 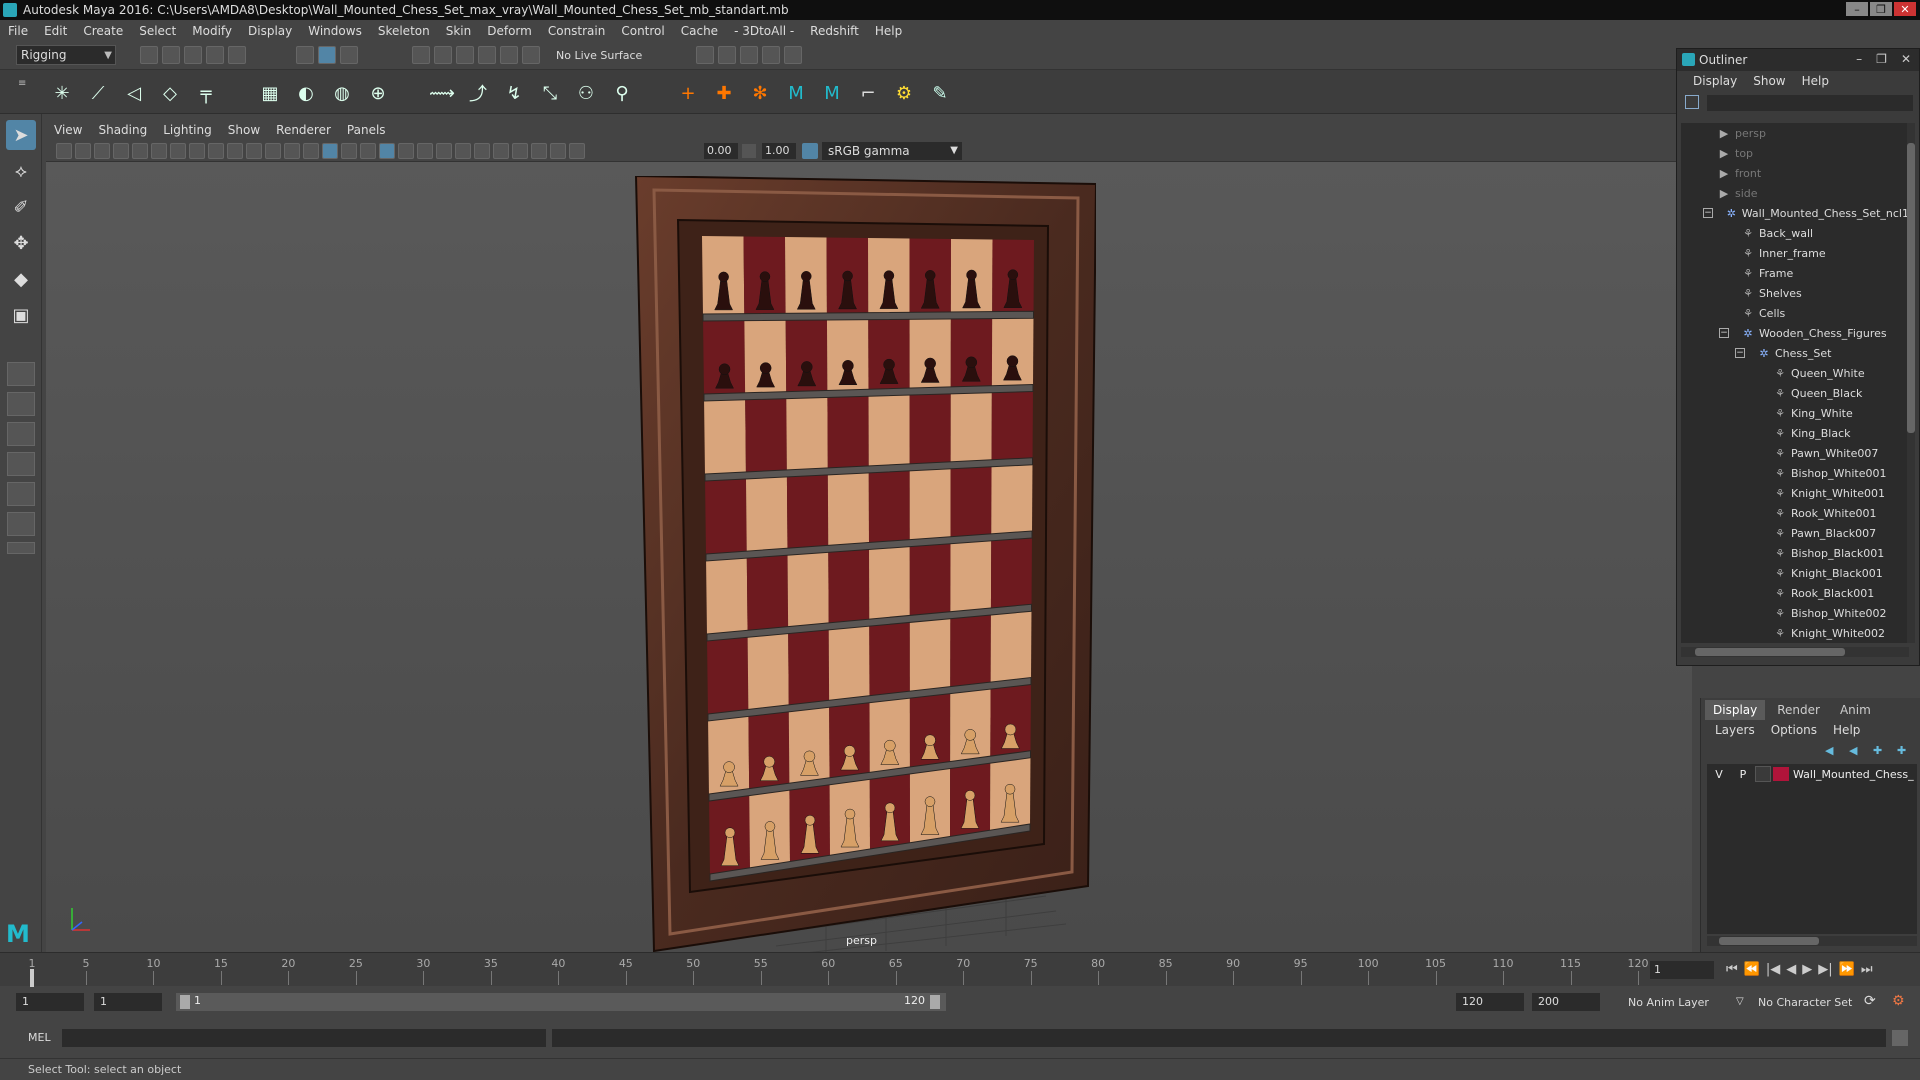 I want to click on scrollbar-thumb, so click(x=1769, y=941).